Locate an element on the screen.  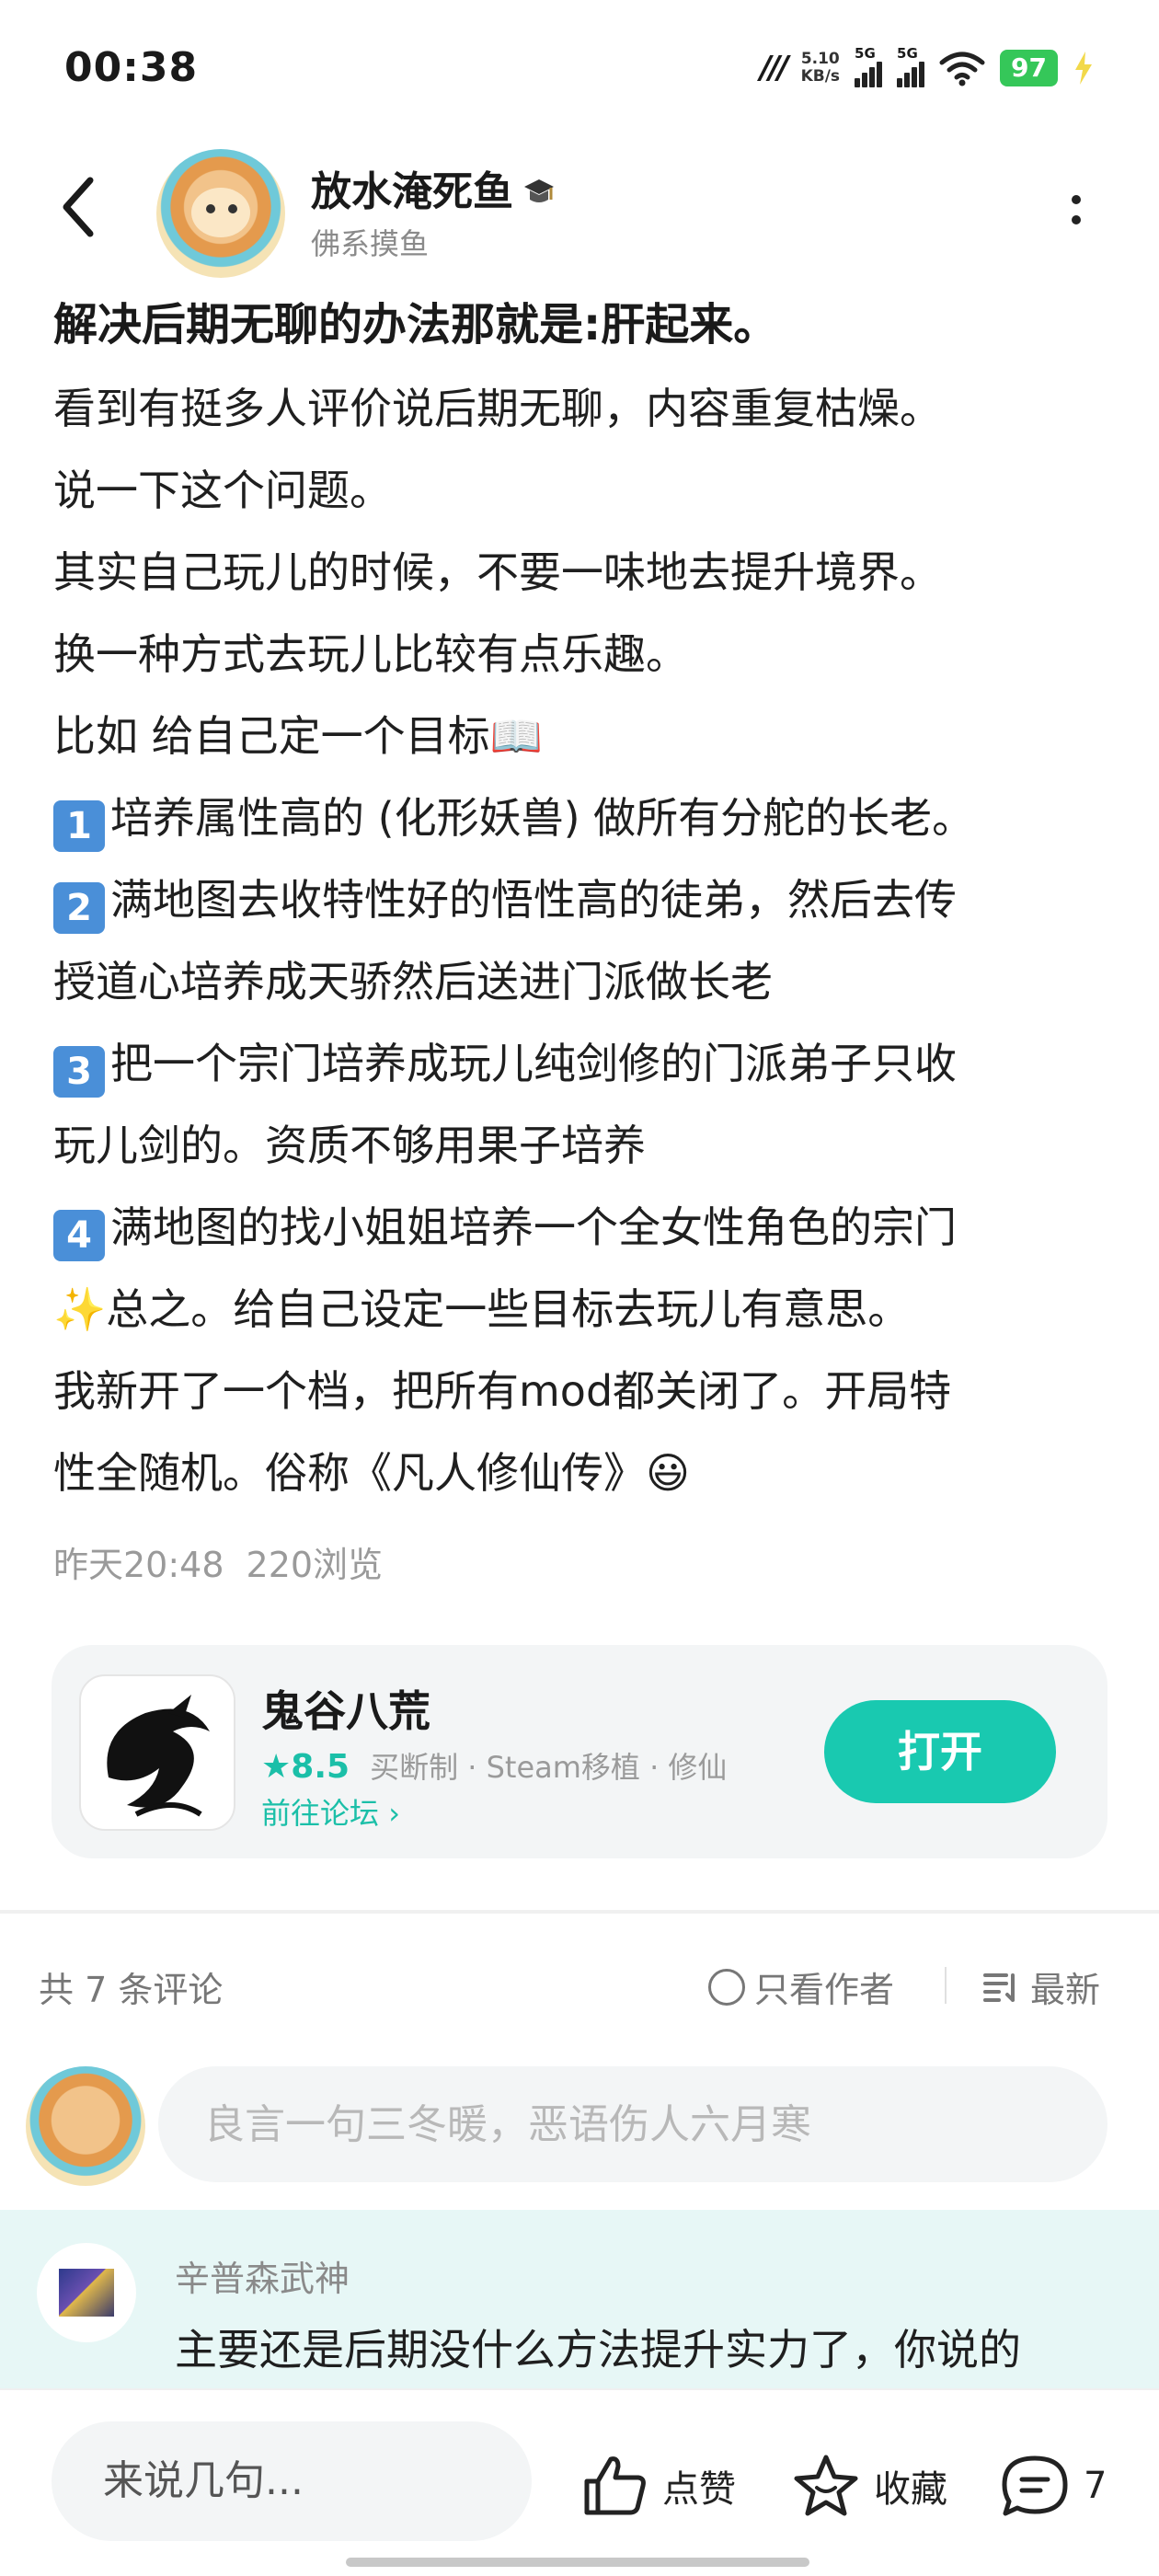
comment-input is located at coordinates (632, 2124).